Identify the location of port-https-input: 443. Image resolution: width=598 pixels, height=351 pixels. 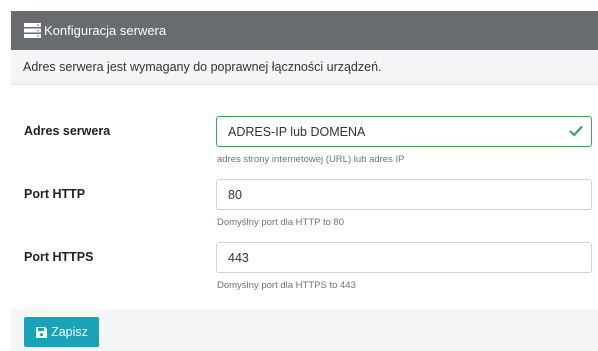
(404, 257).